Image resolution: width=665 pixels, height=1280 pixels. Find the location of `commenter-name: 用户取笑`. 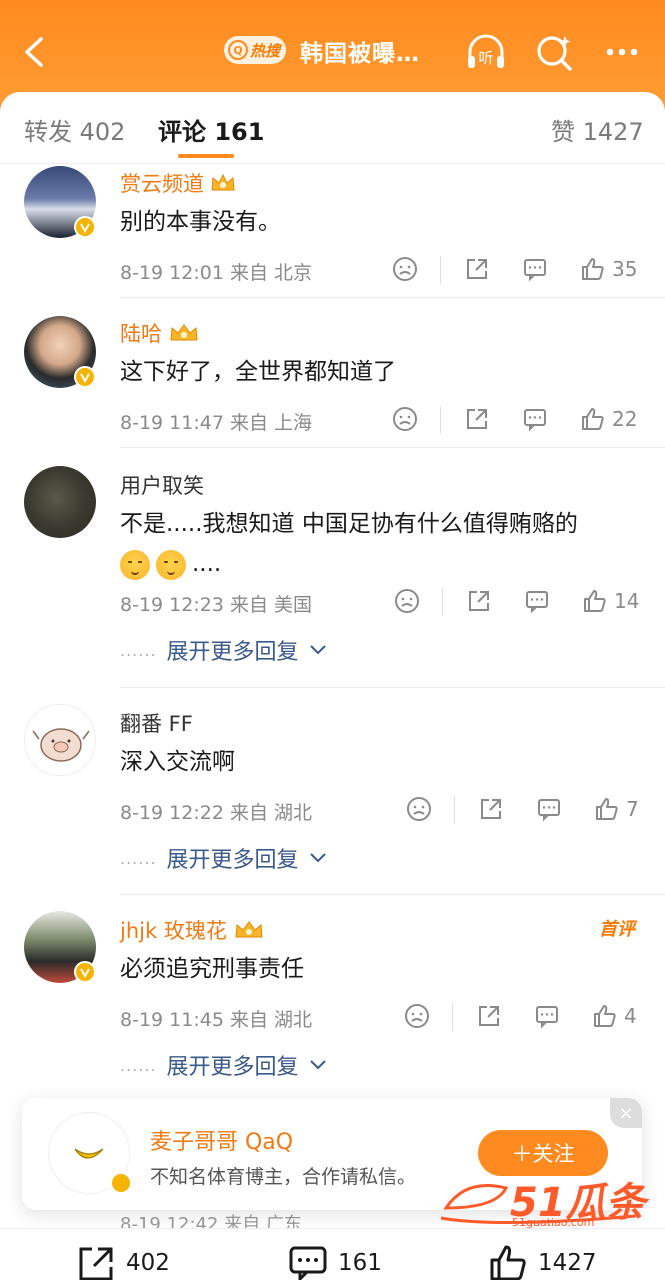

commenter-name: 用户取笑 is located at coordinates (162, 485).